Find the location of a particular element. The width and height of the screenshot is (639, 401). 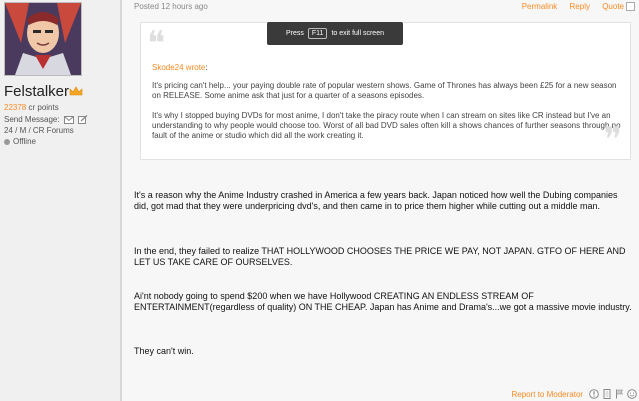

post-paragraph-4: They can't win. is located at coordinates (164, 351).